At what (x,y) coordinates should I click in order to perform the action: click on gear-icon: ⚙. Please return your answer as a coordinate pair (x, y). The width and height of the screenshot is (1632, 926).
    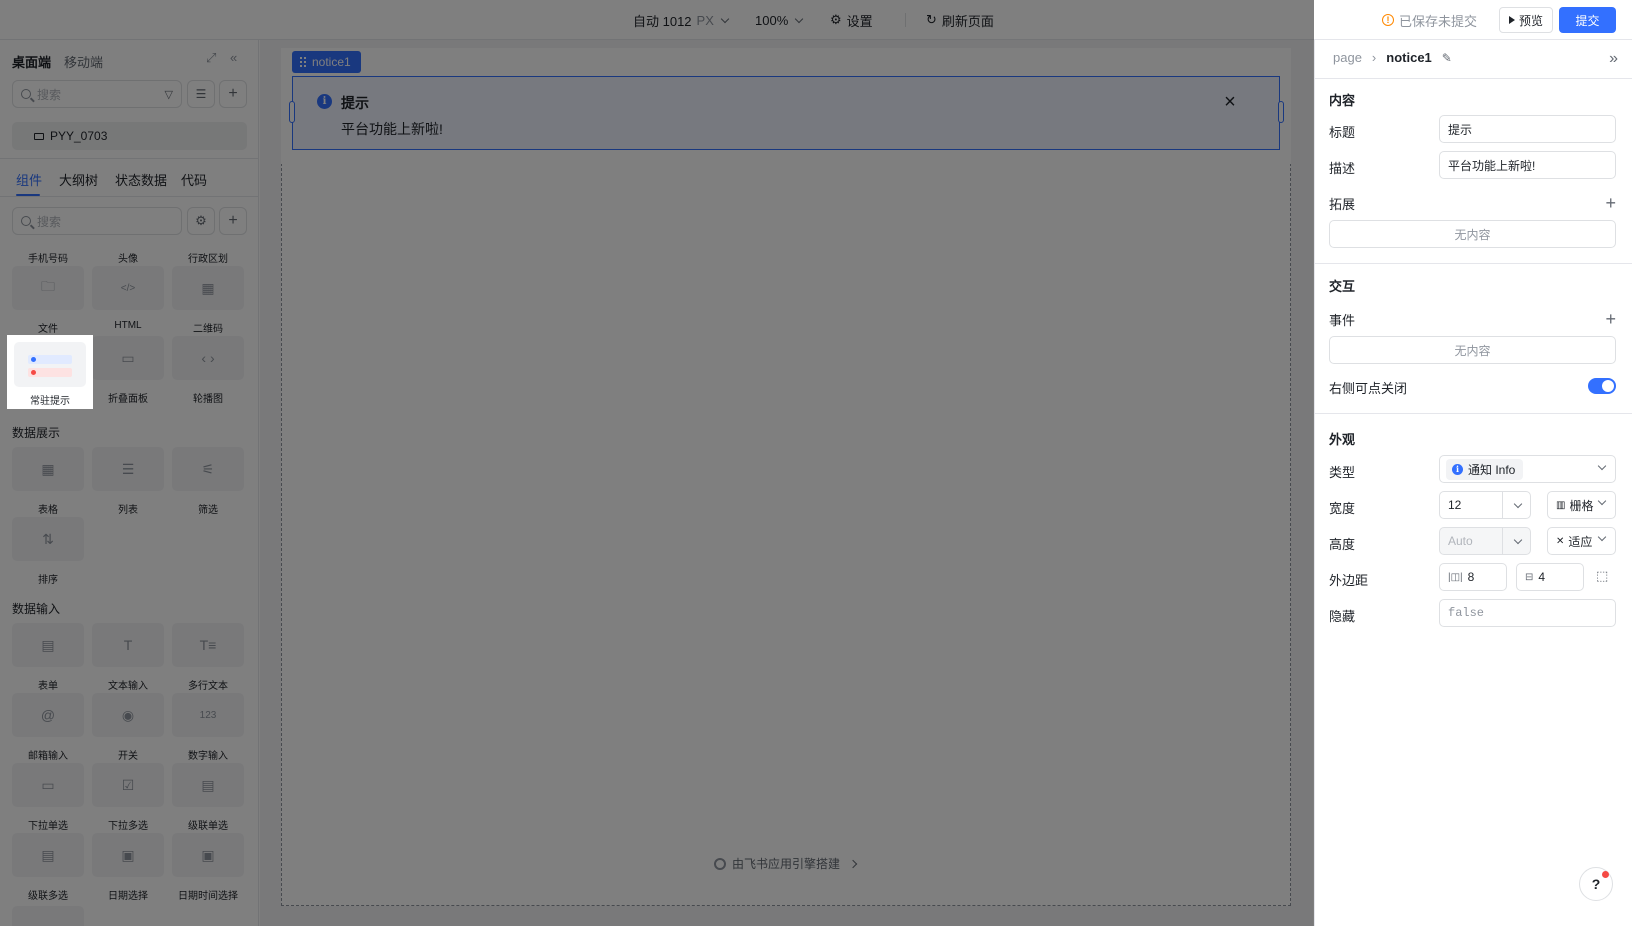
    Looking at the image, I should click on (201, 220).